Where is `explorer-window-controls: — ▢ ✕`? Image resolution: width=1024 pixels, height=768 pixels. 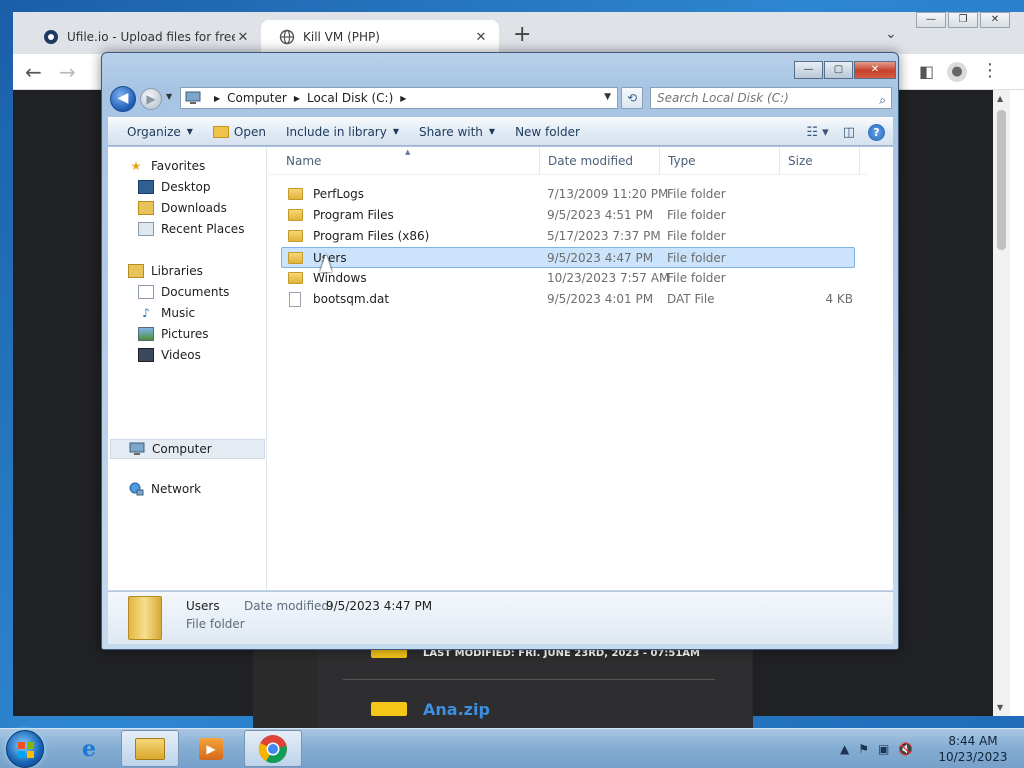 explorer-window-controls: — ▢ ✕ is located at coordinates (844, 70).